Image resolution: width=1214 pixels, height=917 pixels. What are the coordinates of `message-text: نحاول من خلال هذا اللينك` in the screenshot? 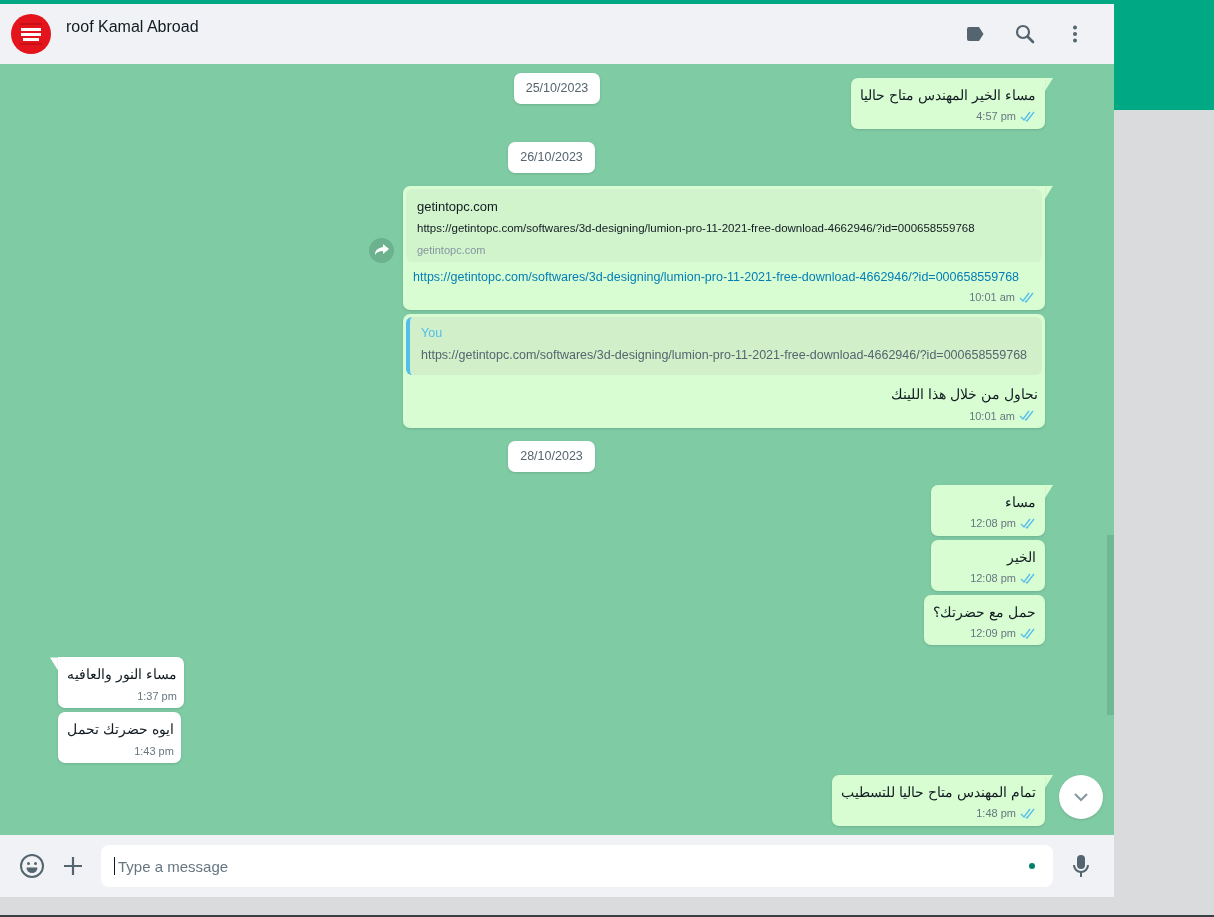 It's located at (964, 395).